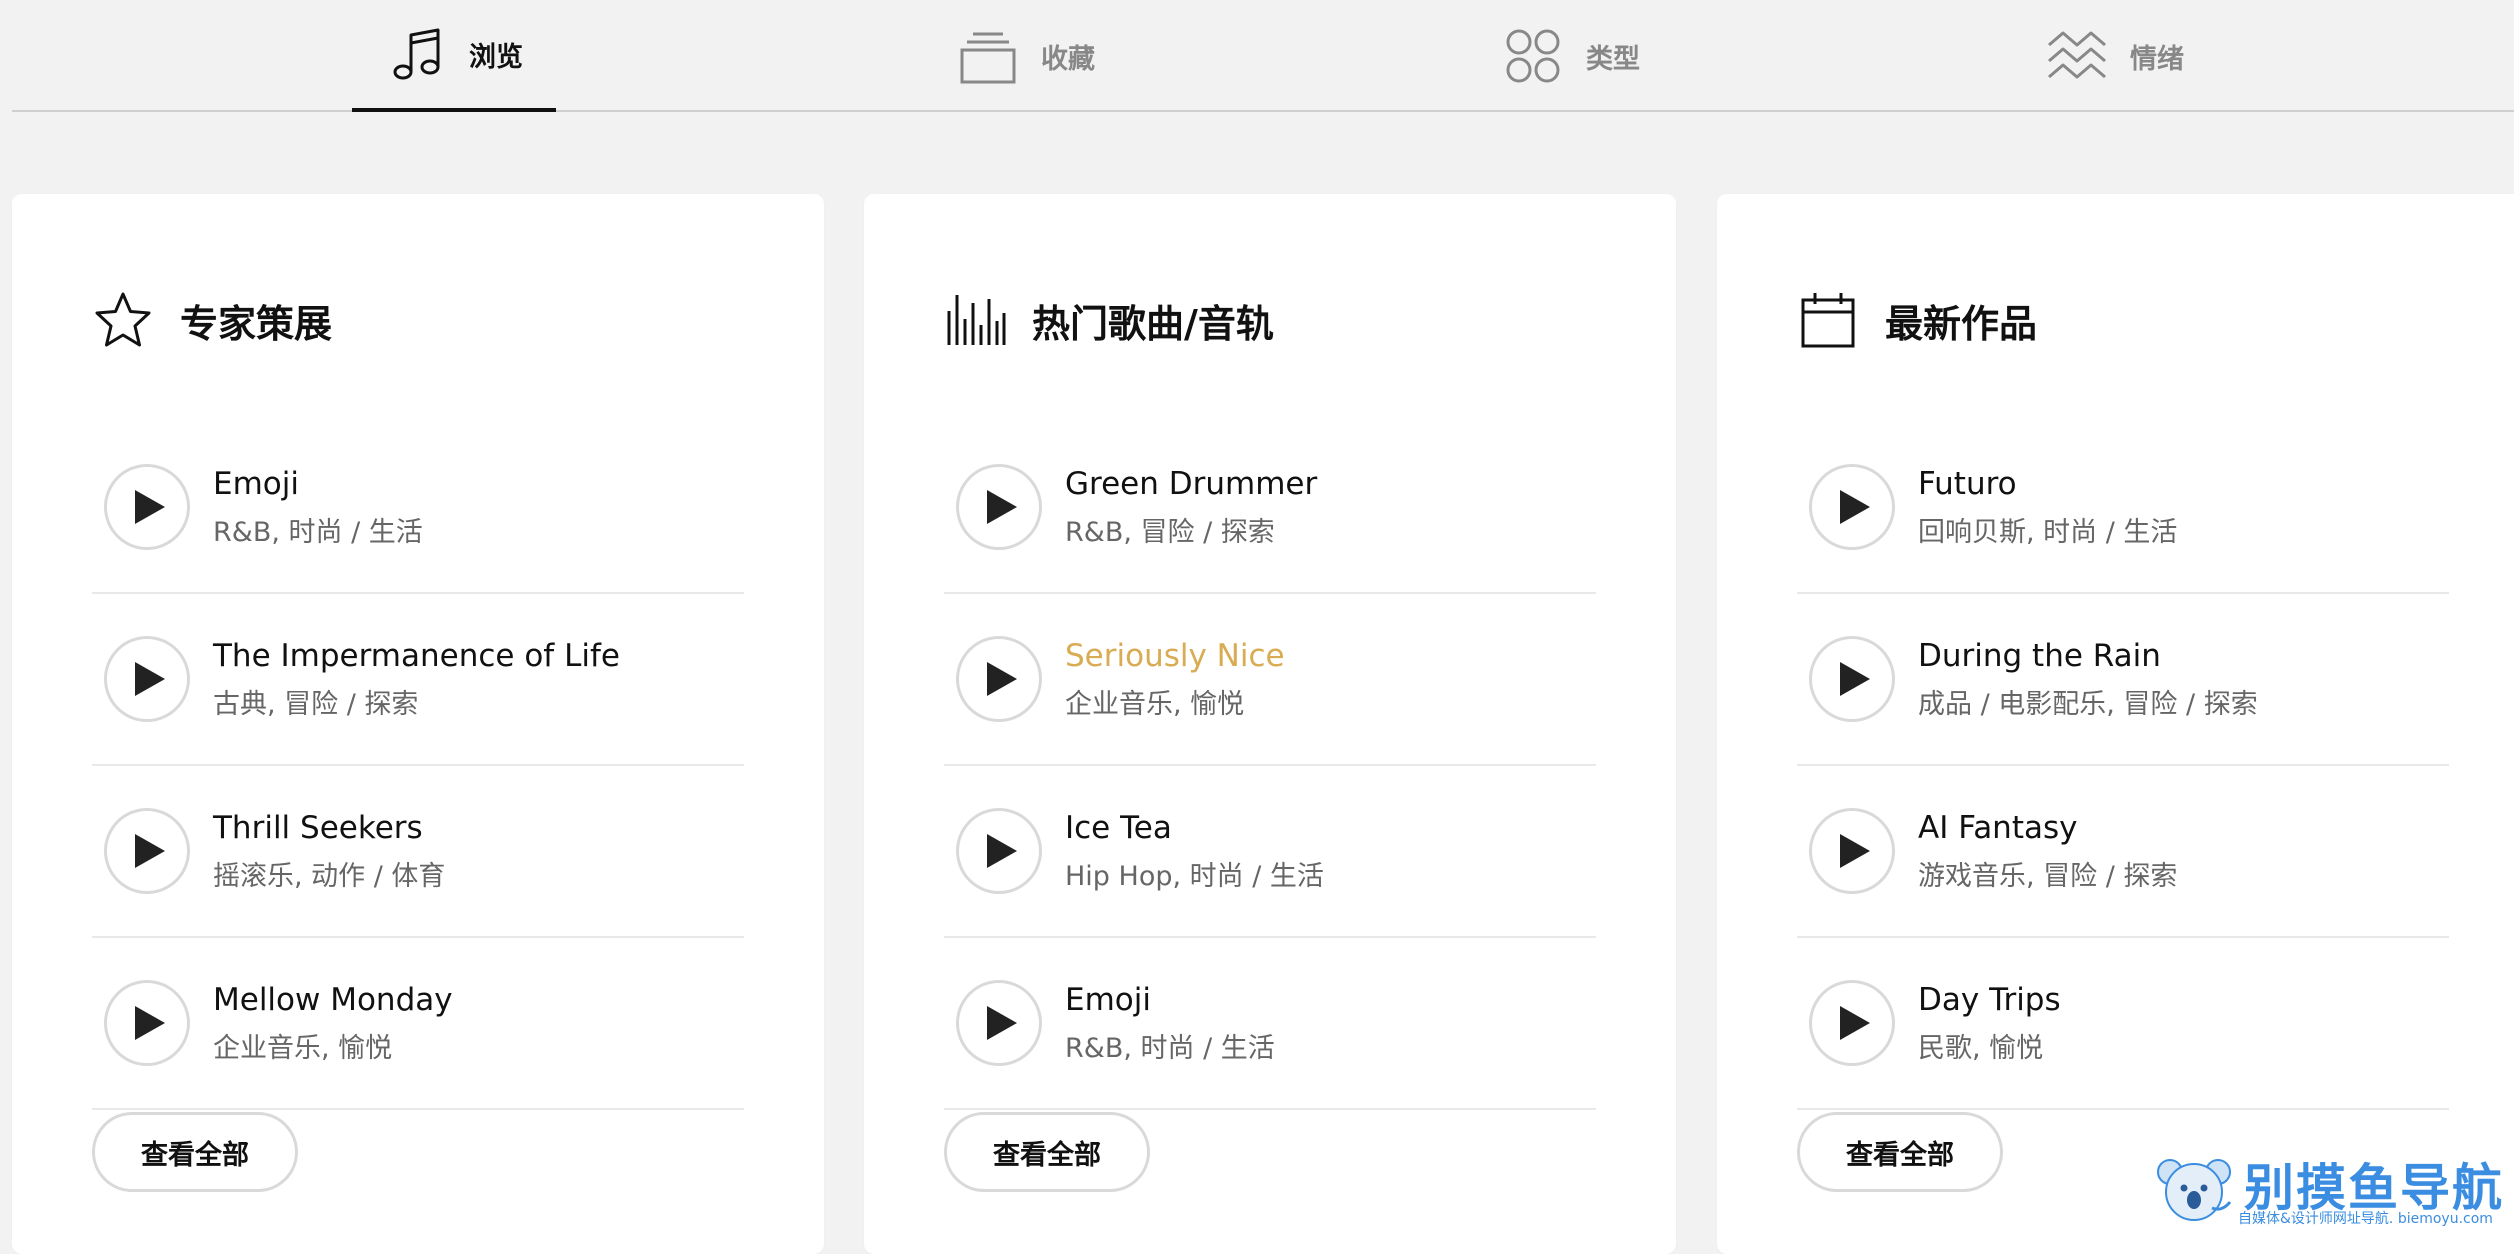  What do you see at coordinates (2048, 876) in the screenshot?
I see `track-tags: 游戏音乐, 冒险 / 探索` at bounding box center [2048, 876].